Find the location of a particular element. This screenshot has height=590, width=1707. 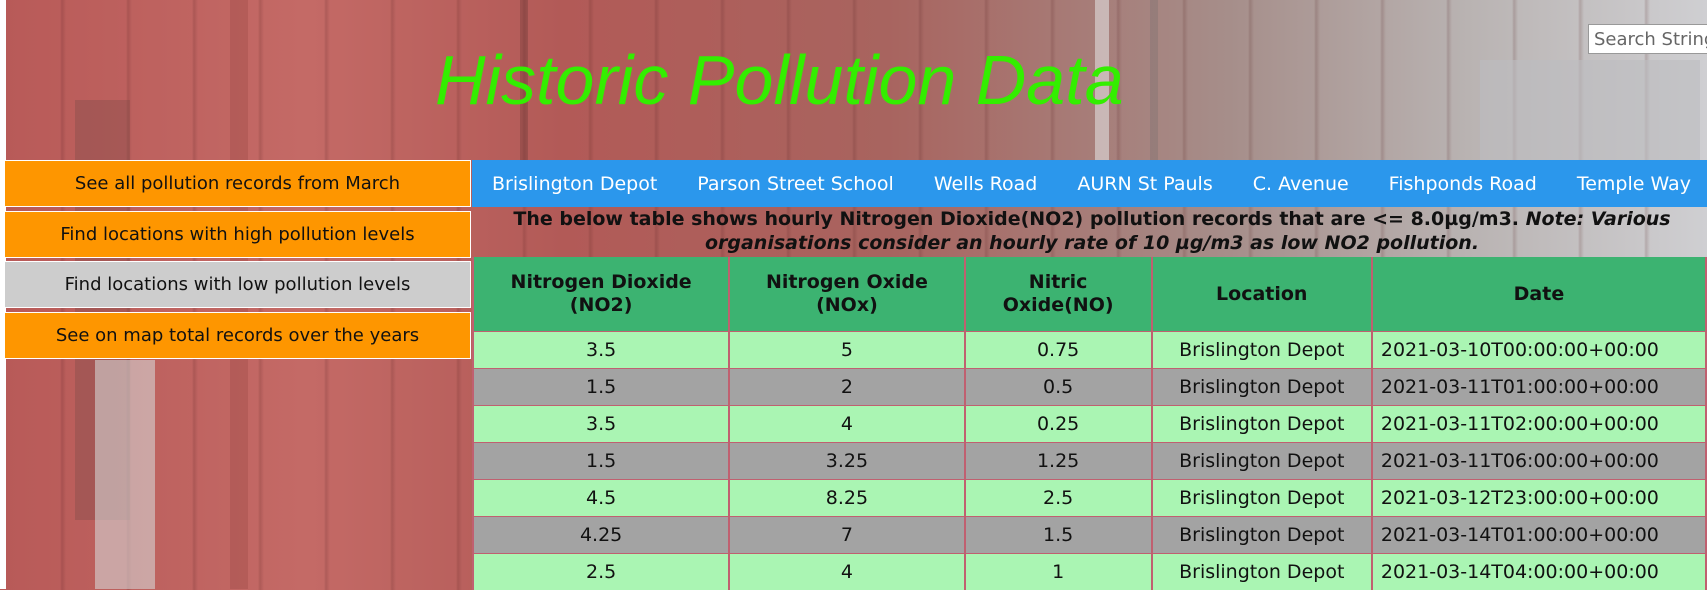

cell-nox: 5 is located at coordinates (846, 350).